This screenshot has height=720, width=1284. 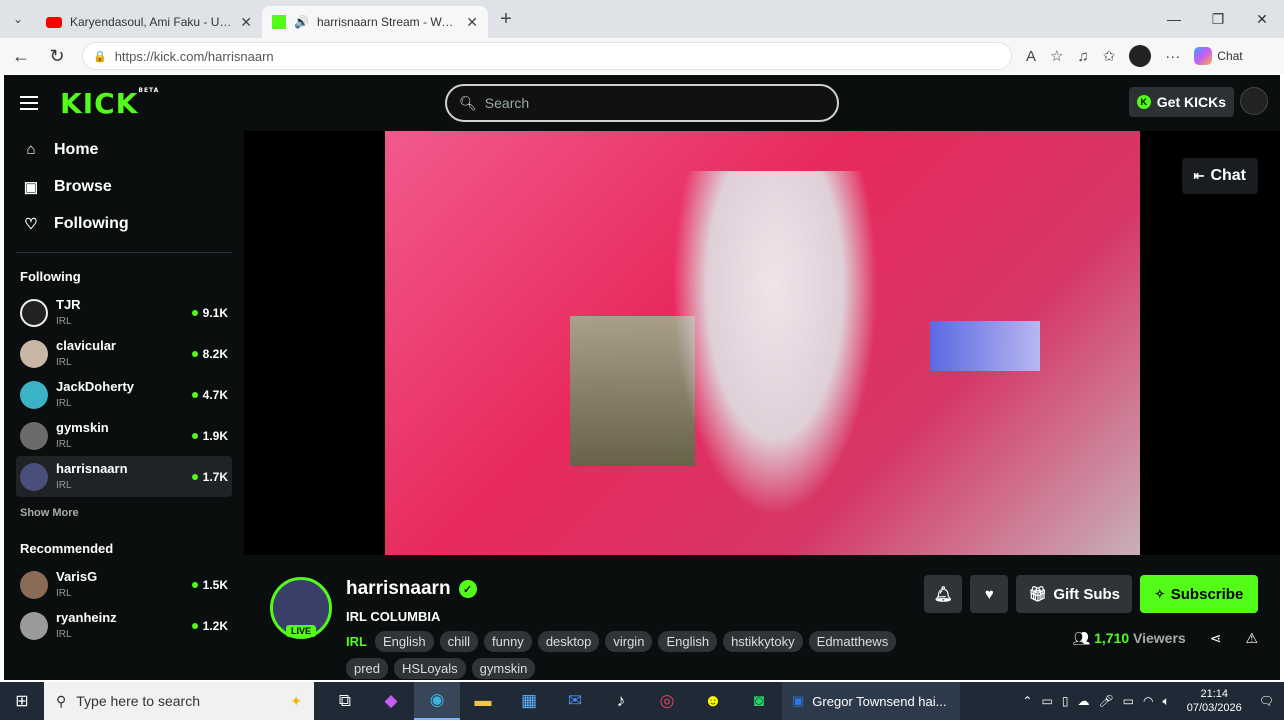 What do you see at coordinates (124, 353) in the screenshot?
I see `channel-item: clavicular IRL 8.2K` at bounding box center [124, 353].